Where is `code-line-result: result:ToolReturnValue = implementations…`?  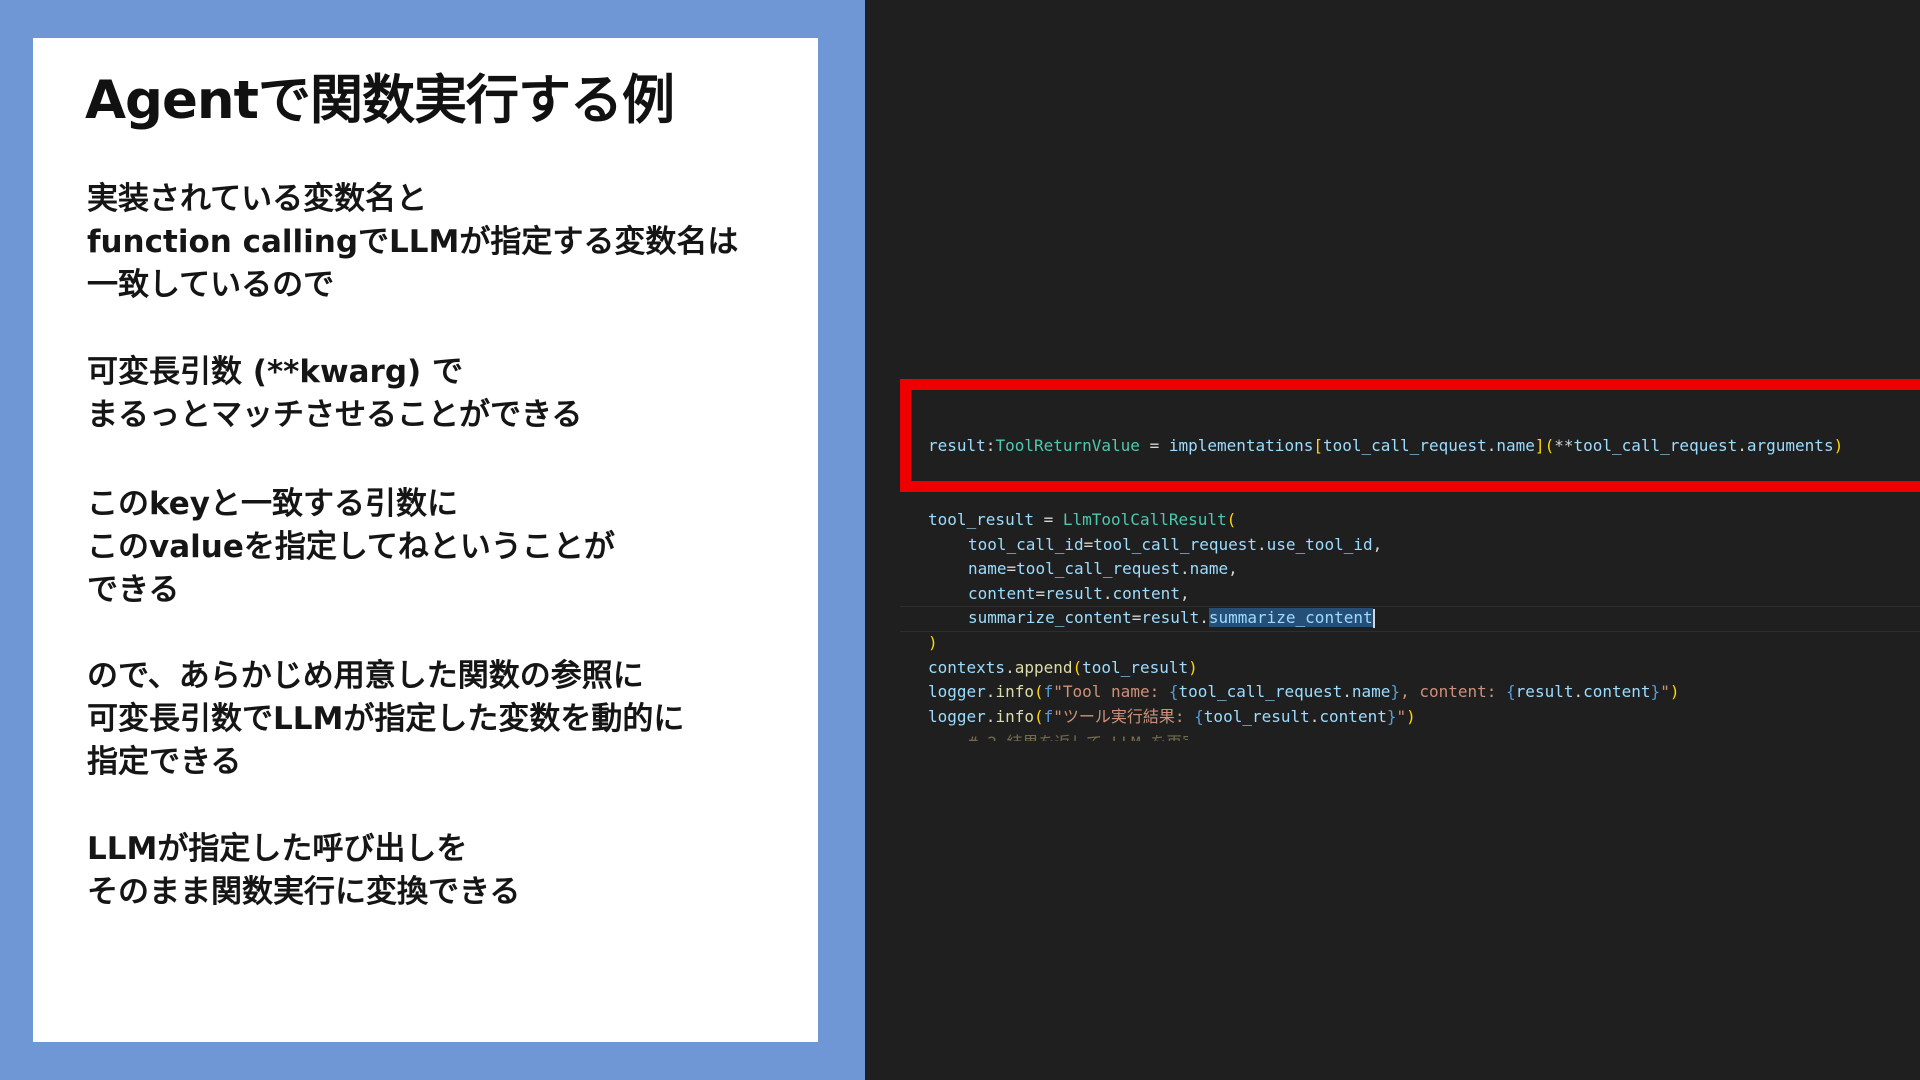 code-line-result: result:ToolReturnValue = implementations… is located at coordinates (1386, 445).